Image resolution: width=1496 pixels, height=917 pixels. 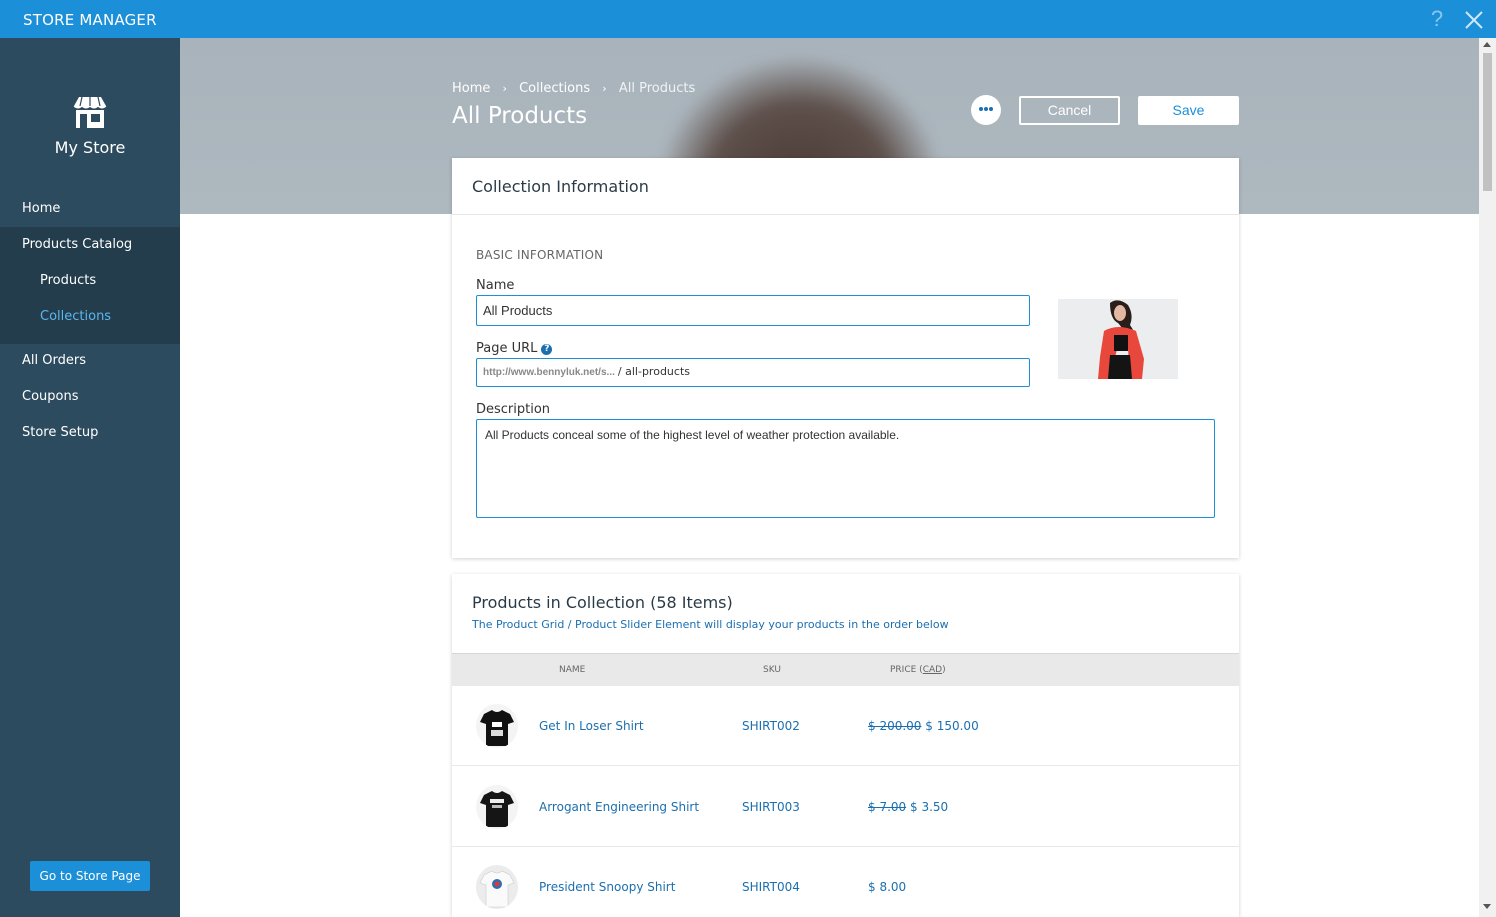 What do you see at coordinates (90, 397) in the screenshot?
I see `sidebar-item-coupons: Coupons` at bounding box center [90, 397].